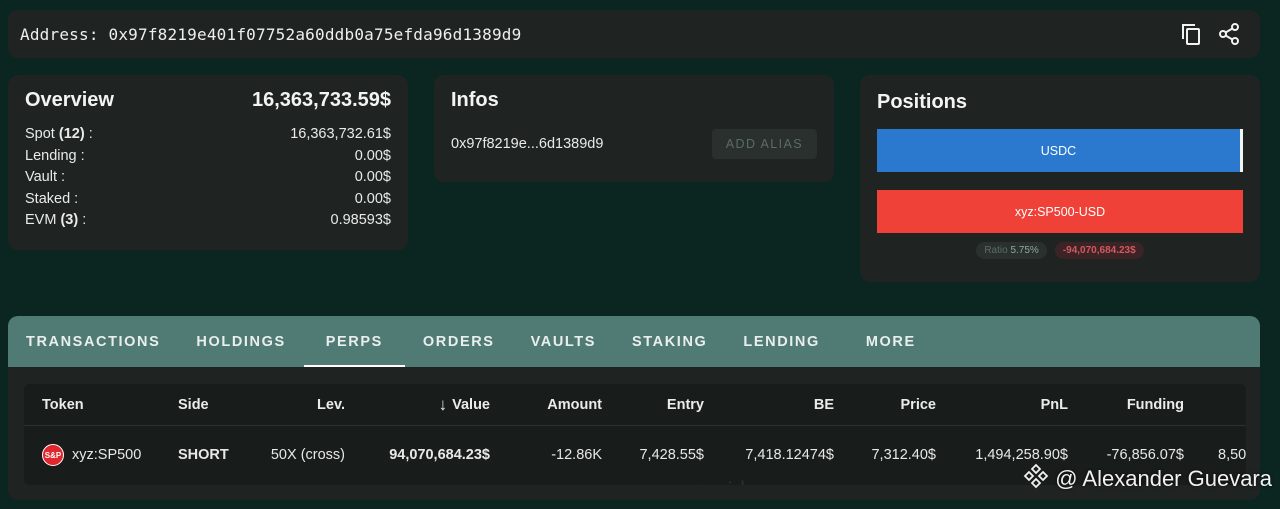 The height and width of the screenshot is (509, 1280). I want to click on entry-cell: 7,428.55$, so click(671, 455).